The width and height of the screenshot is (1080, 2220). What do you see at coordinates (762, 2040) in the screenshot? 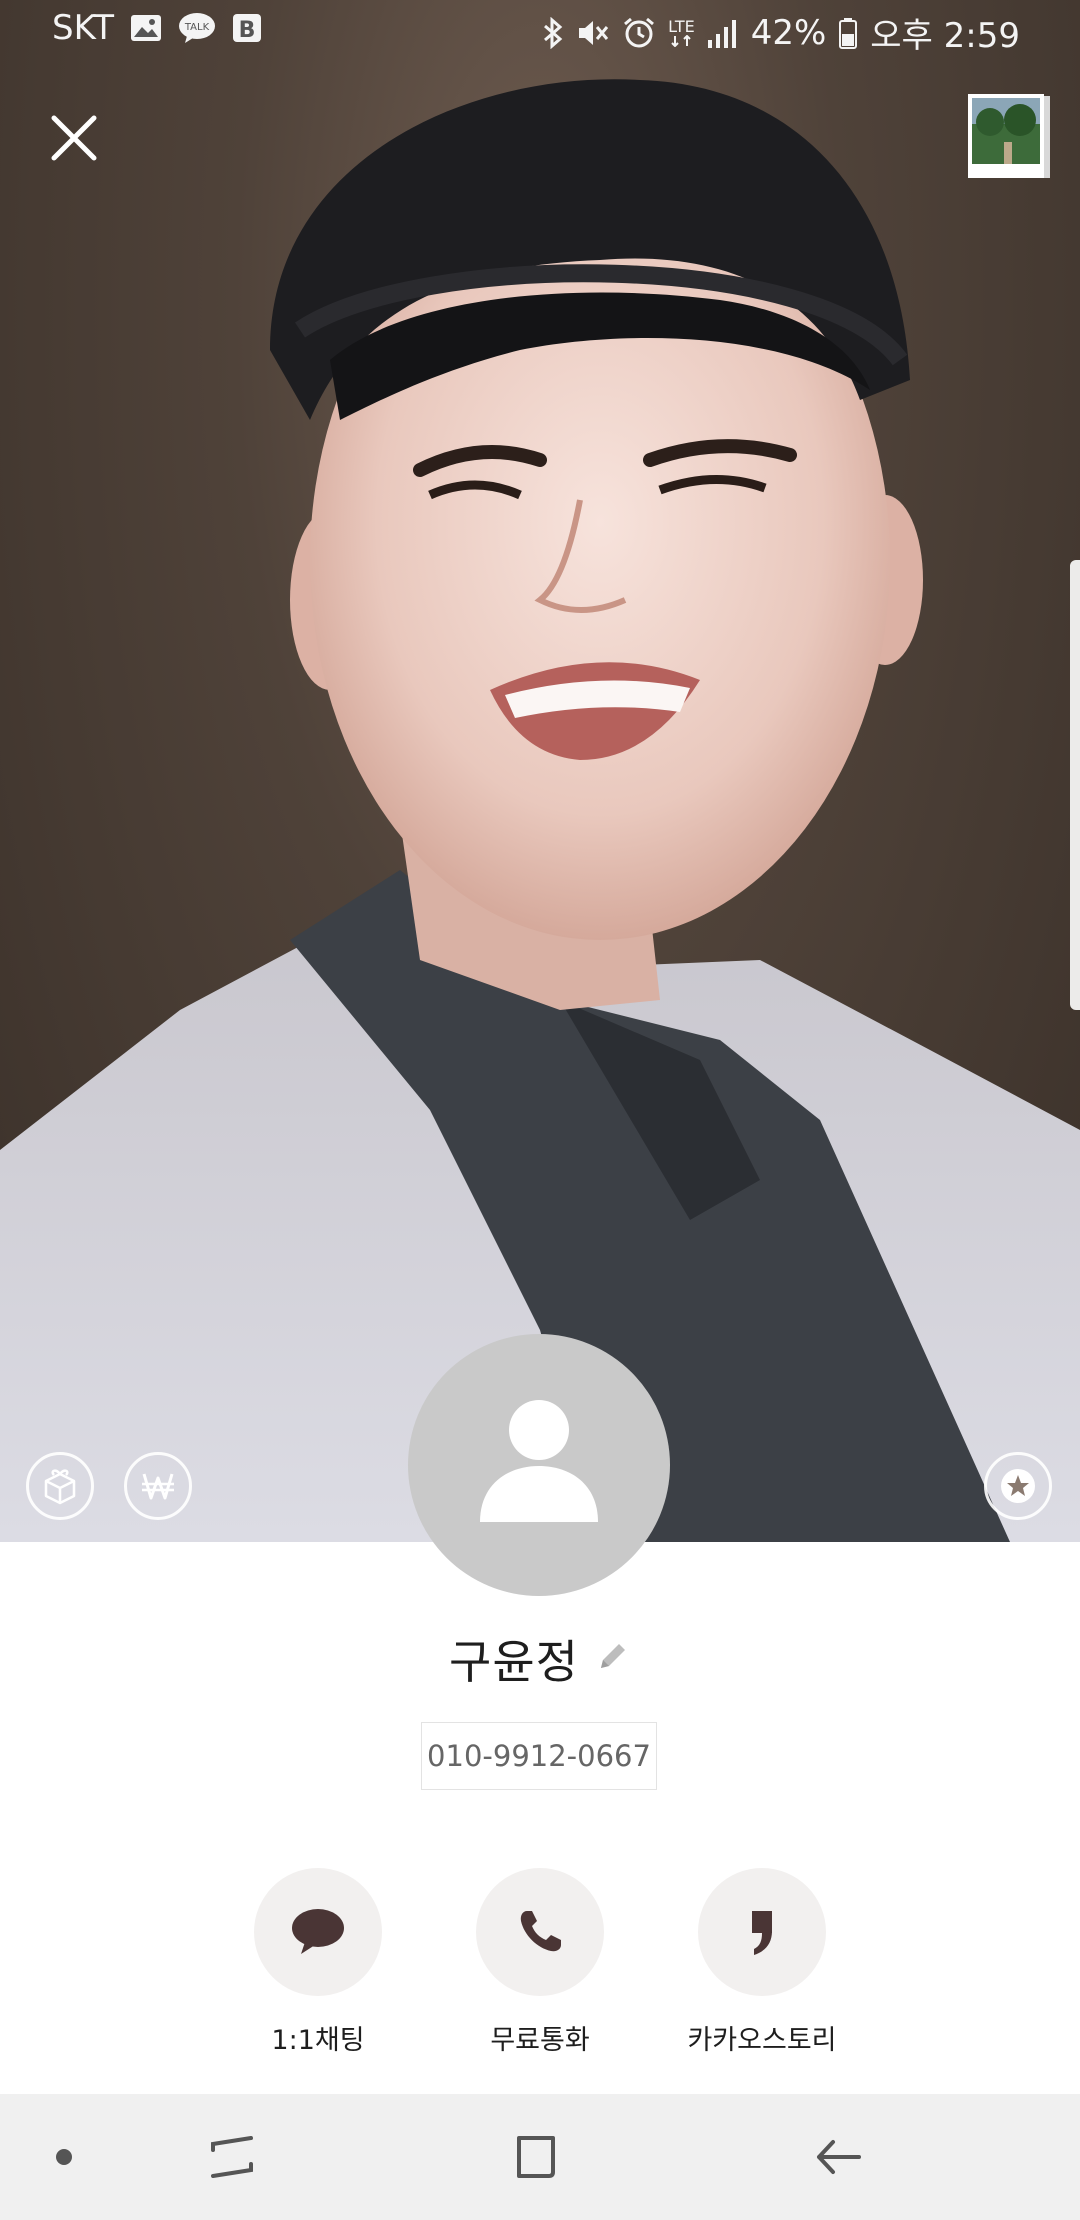
I see `action-label-story: 카카오스토리` at bounding box center [762, 2040].